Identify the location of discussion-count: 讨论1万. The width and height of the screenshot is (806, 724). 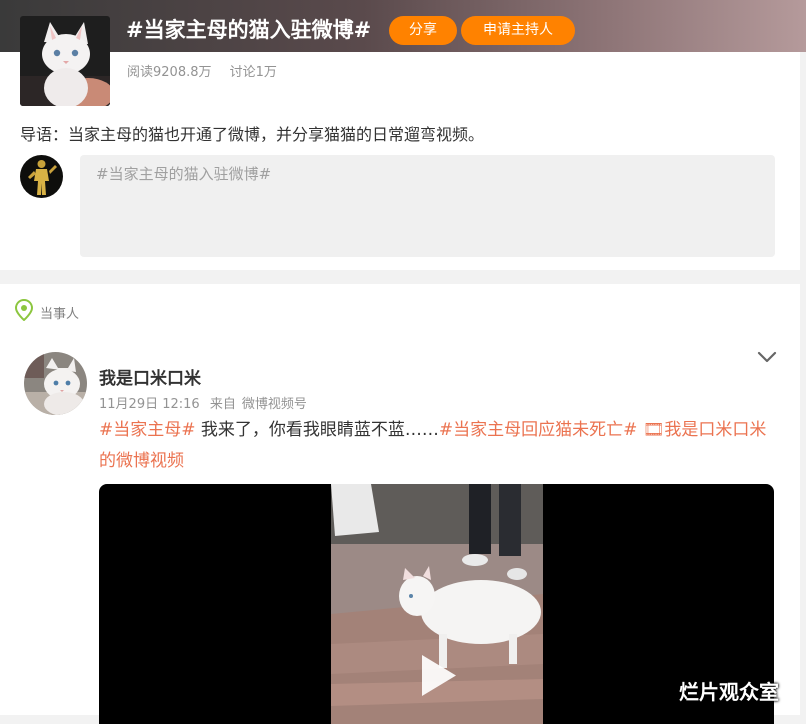
(253, 72).